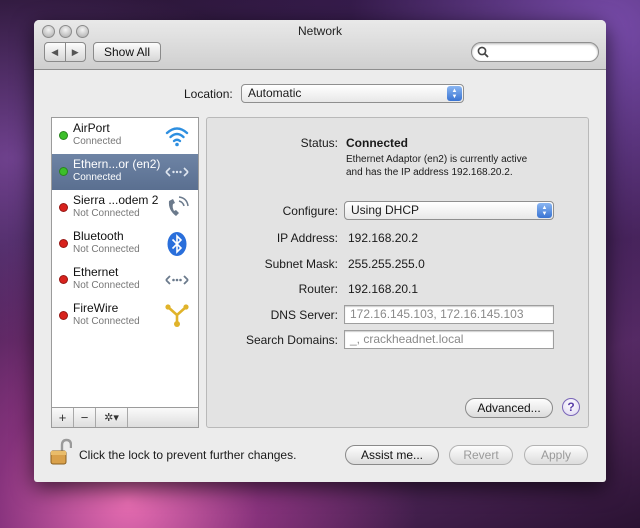  Describe the element at coordinates (449, 210) in the screenshot. I see `configure-popup: Using DHCP ▲ ▼` at that location.